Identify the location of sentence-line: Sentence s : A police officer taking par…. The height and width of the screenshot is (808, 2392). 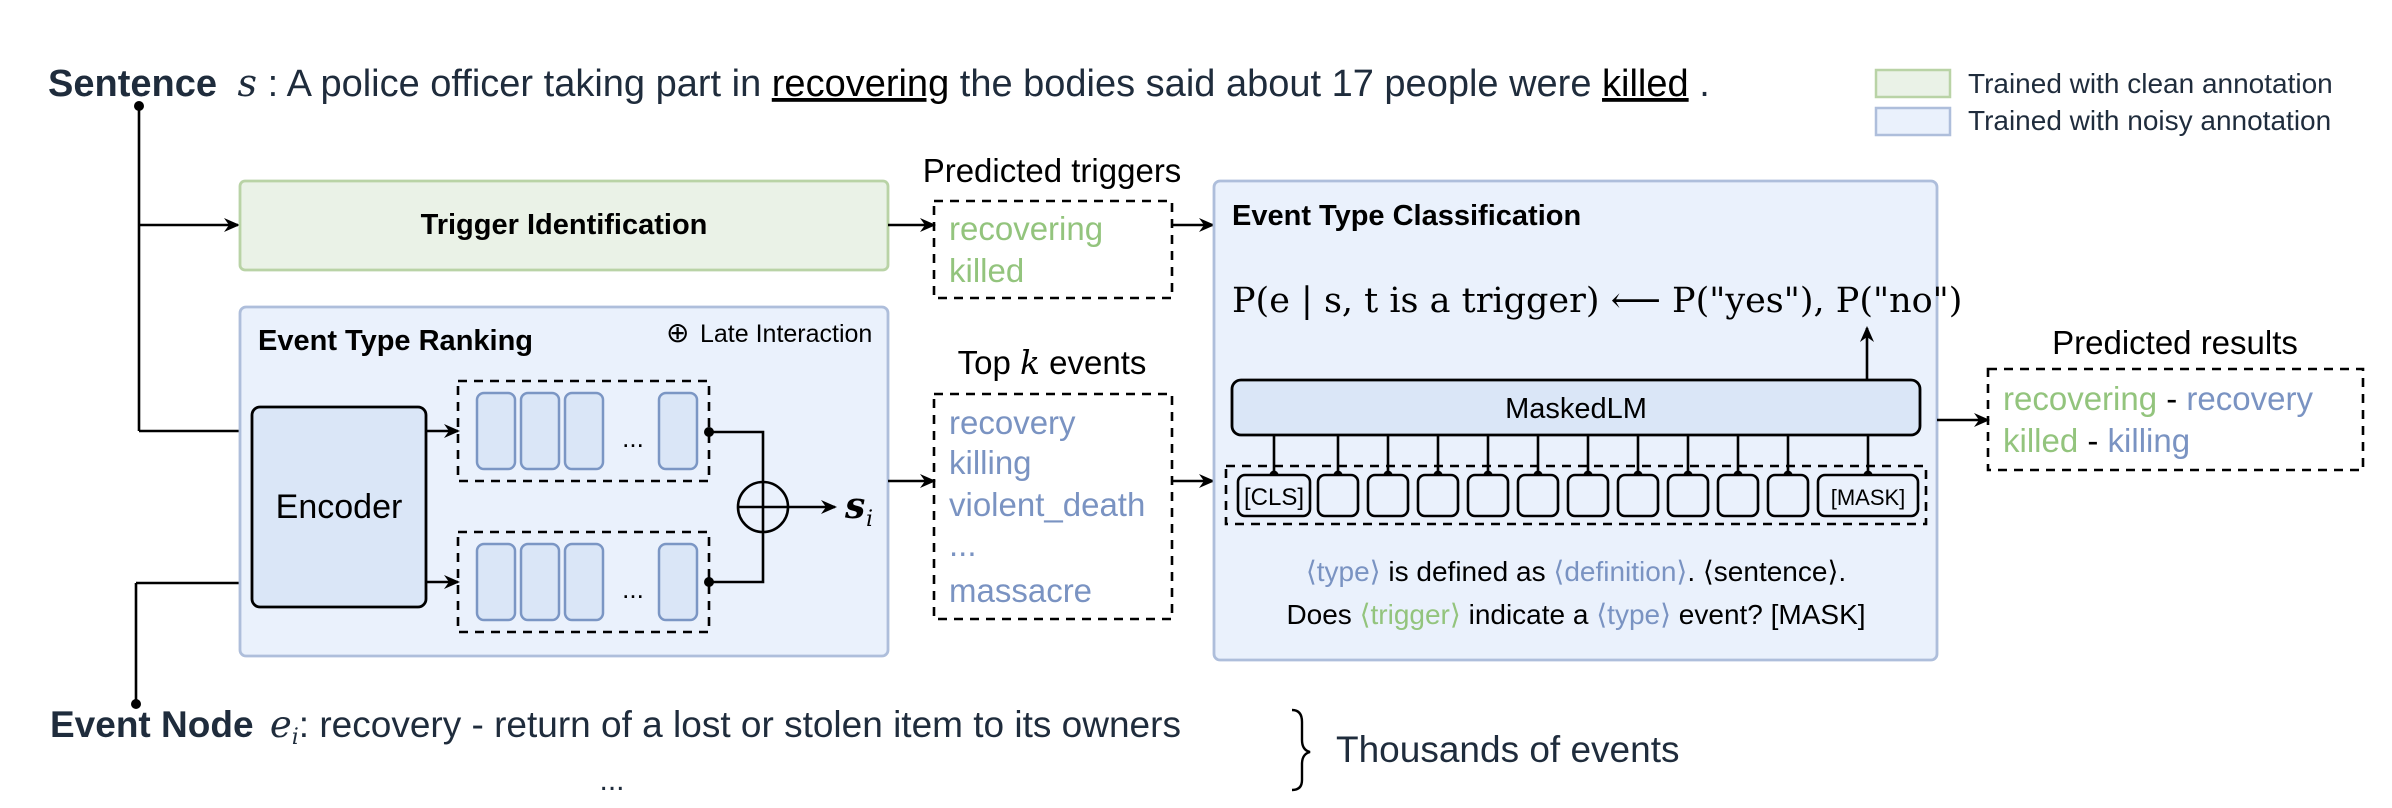
(879, 83).